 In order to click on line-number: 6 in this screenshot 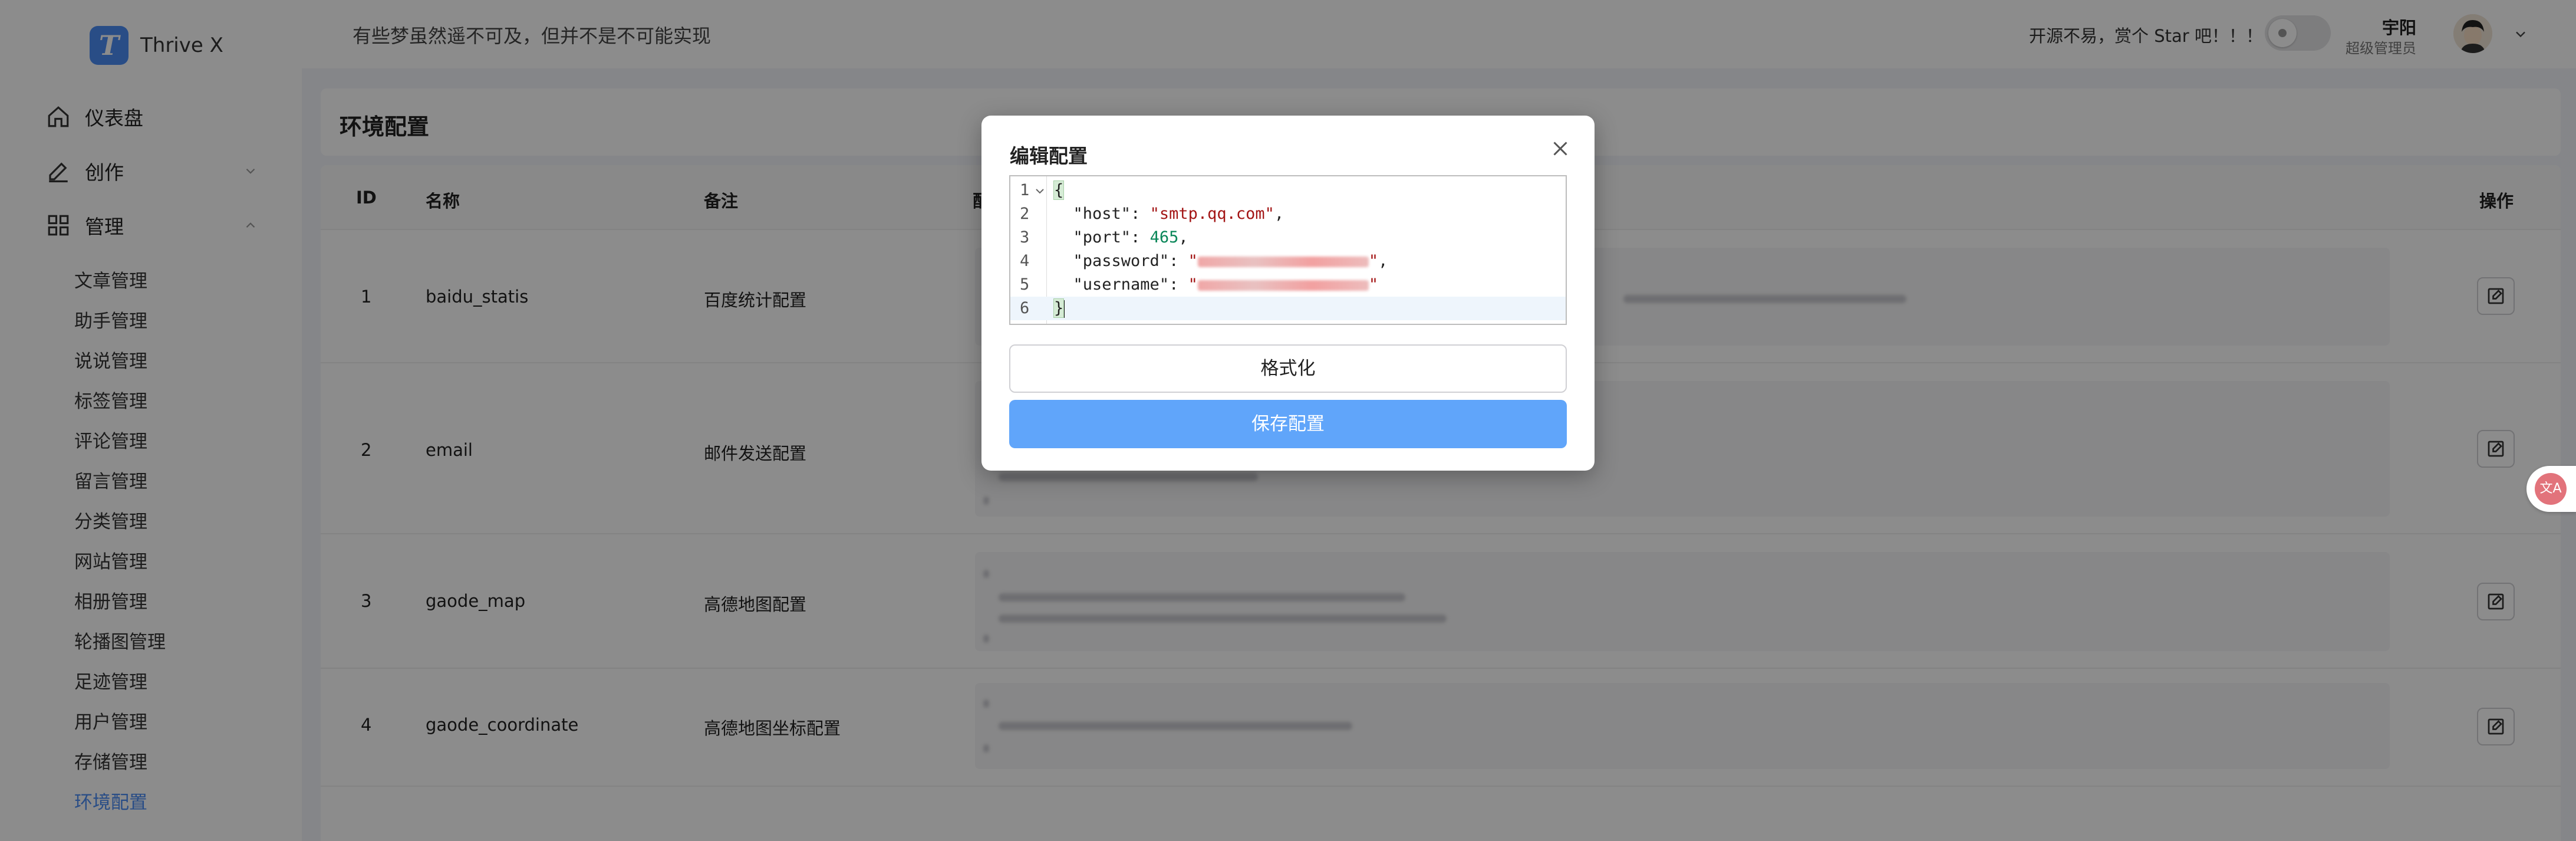, I will do `click(1025, 308)`.